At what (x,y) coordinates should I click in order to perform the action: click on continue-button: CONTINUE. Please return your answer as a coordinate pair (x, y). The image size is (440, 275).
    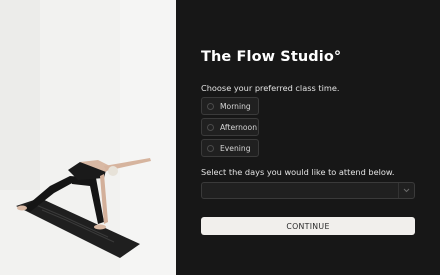
    Looking at the image, I should click on (308, 226).